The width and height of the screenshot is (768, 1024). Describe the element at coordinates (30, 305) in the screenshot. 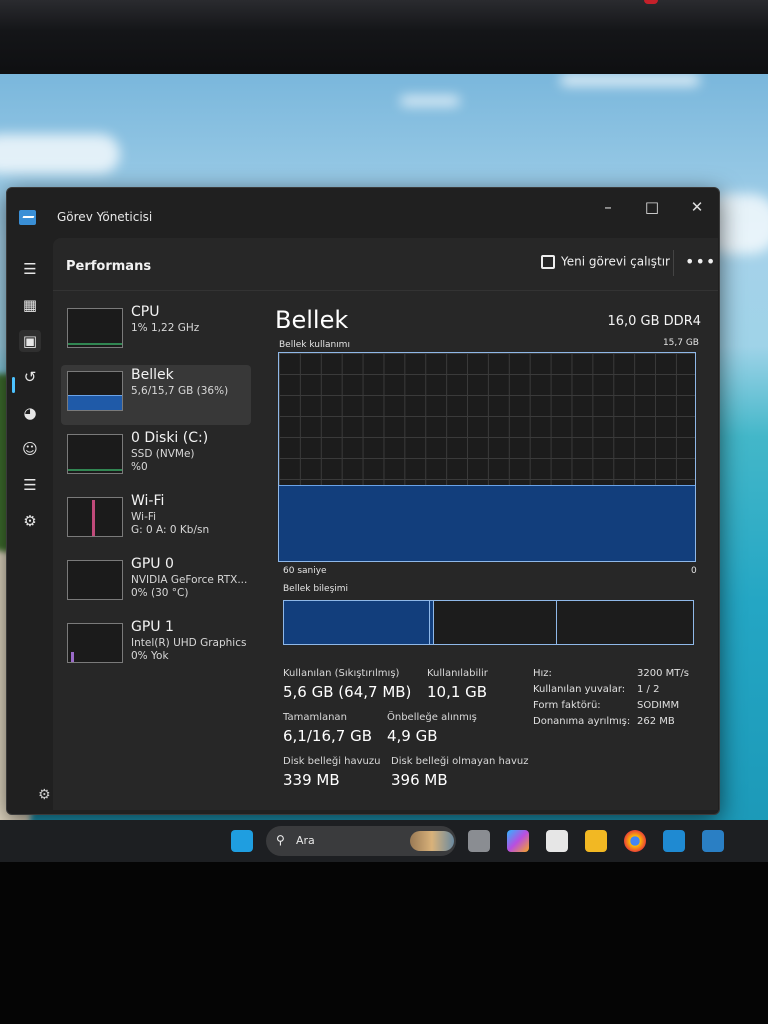

I see `processes-icon: ▦` at that location.